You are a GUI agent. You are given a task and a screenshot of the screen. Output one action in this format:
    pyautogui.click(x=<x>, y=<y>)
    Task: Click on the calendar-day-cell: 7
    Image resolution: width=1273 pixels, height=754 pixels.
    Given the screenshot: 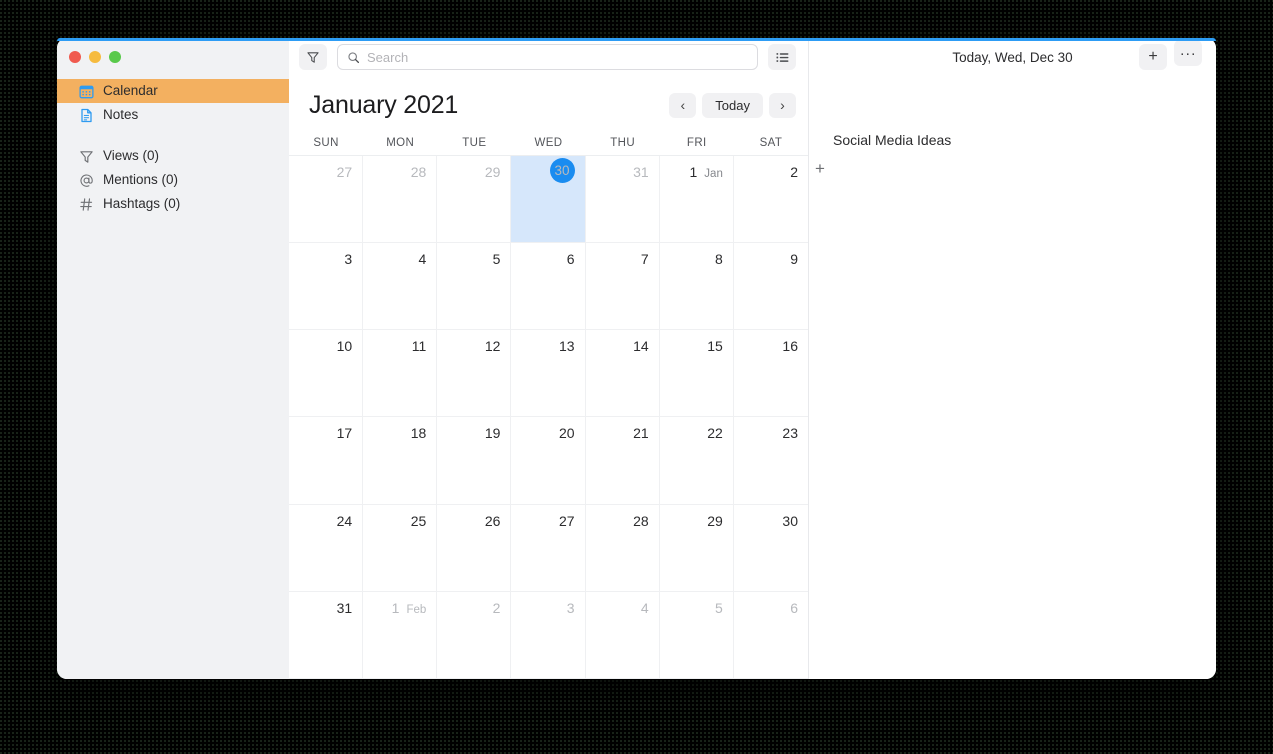 What is the action you would take?
    pyautogui.click(x=622, y=287)
    